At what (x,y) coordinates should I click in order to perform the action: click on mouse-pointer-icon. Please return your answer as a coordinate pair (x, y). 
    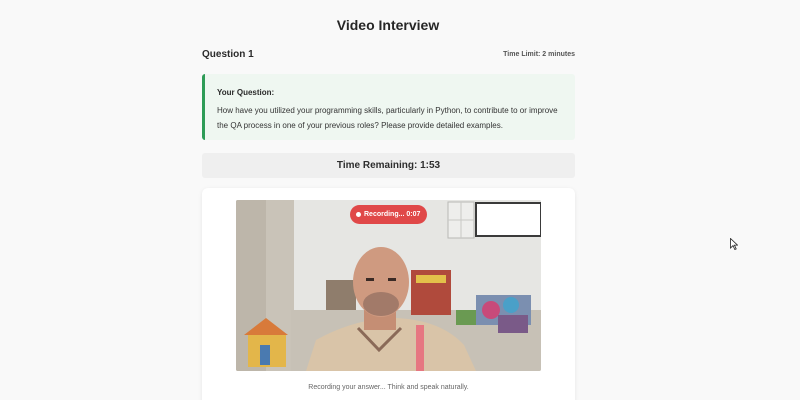
    Looking at the image, I should click on (734, 244).